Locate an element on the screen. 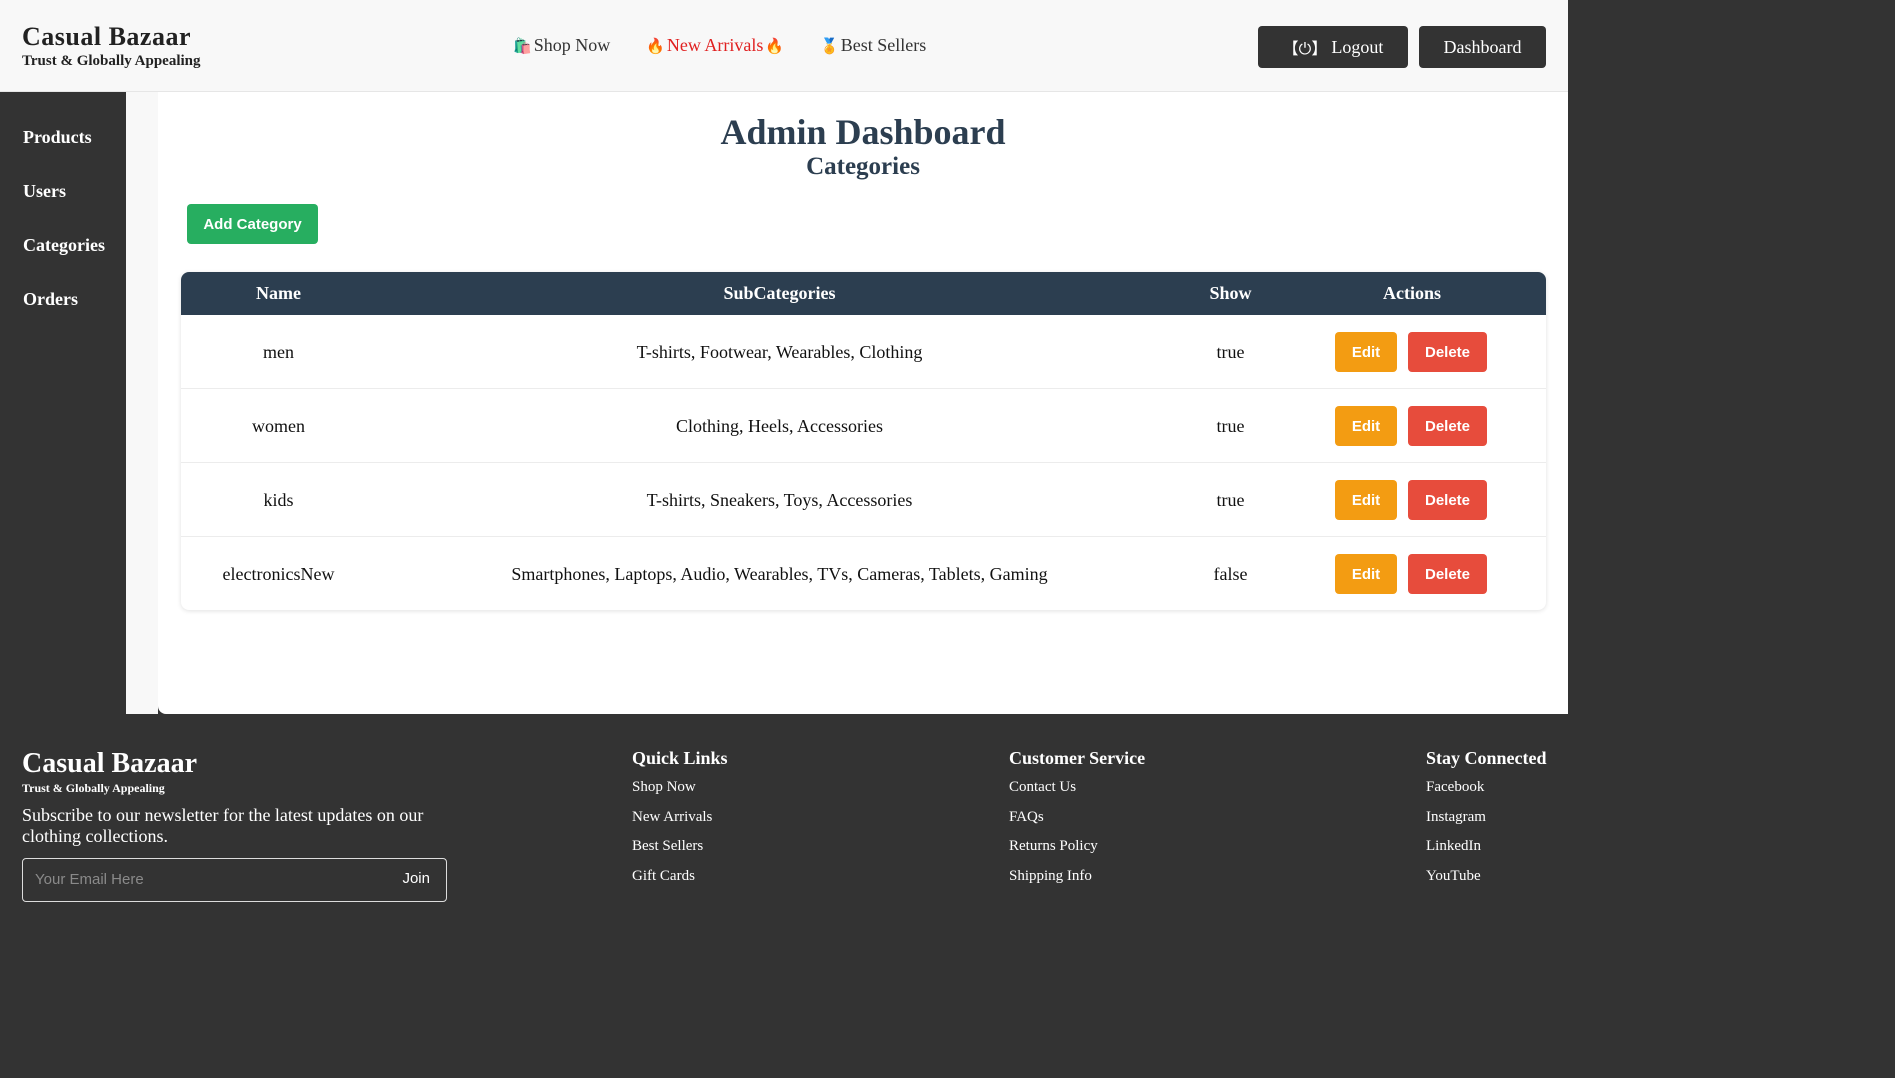 This screenshot has width=1895, height=1078. join-button: Join is located at coordinates (416, 878).